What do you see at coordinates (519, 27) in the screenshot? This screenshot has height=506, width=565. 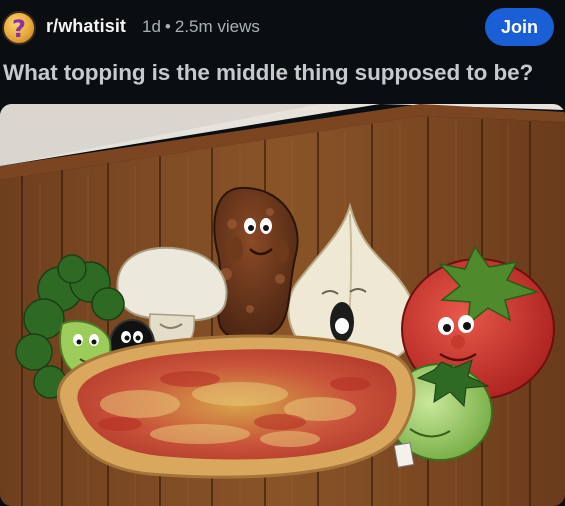 I see `join-button: Join` at bounding box center [519, 27].